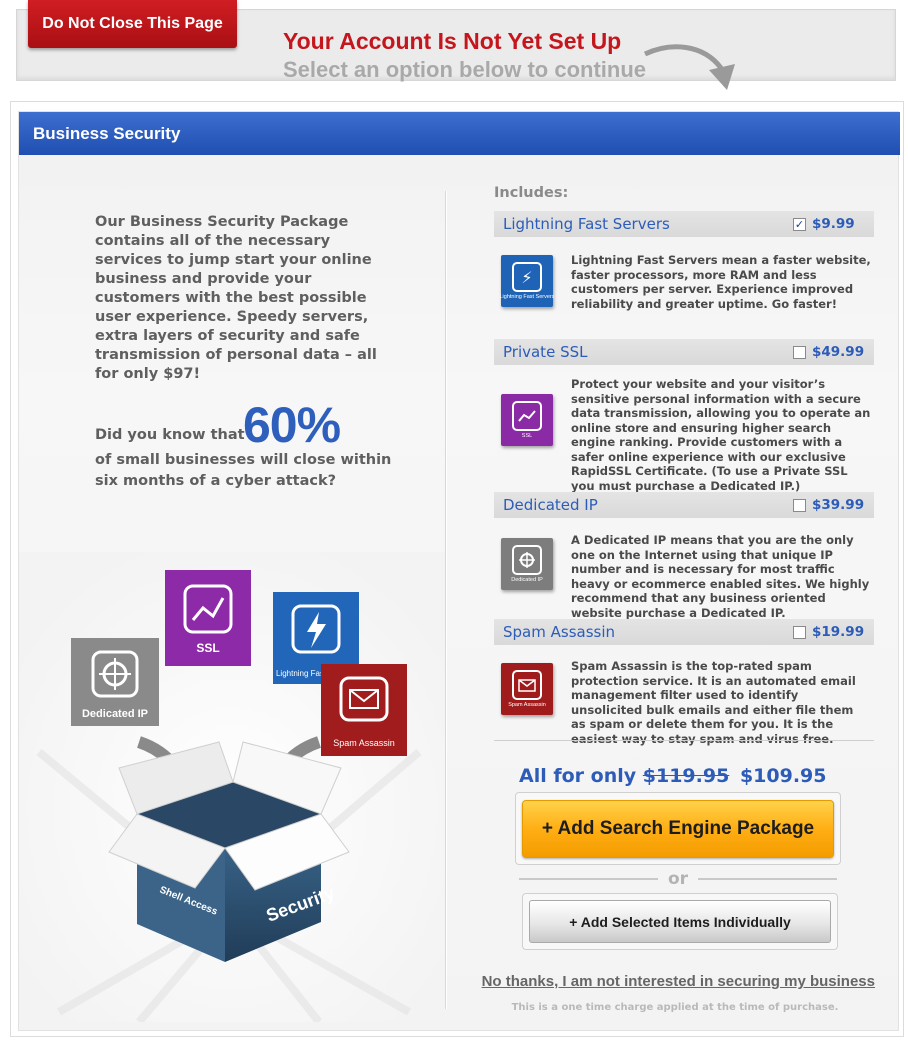 The height and width of the screenshot is (1041, 908). What do you see at coordinates (527, 297) in the screenshot?
I see `icon-caption: Lightning Fast Servers` at bounding box center [527, 297].